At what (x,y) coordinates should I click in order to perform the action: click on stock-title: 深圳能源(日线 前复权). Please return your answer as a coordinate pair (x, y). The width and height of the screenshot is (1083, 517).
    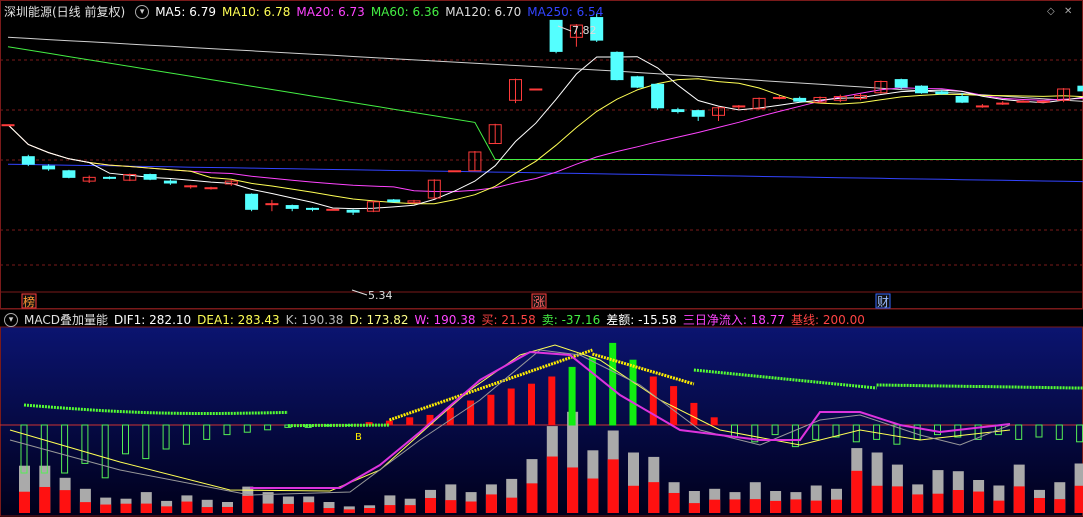
    Looking at the image, I should click on (65, 12).